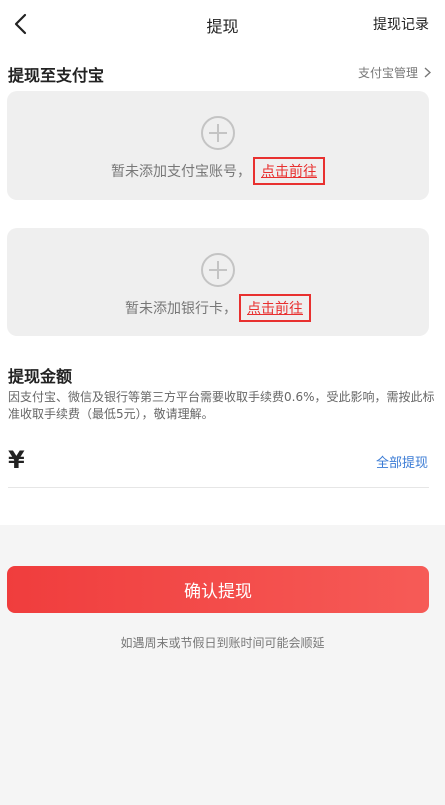 The width and height of the screenshot is (445, 805). Describe the element at coordinates (222, 24) in the screenshot. I see `navigation-bar: 提现 提现记录` at that location.